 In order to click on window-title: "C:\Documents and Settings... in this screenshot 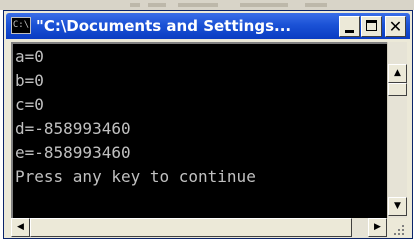, I will do `click(164, 26)`.